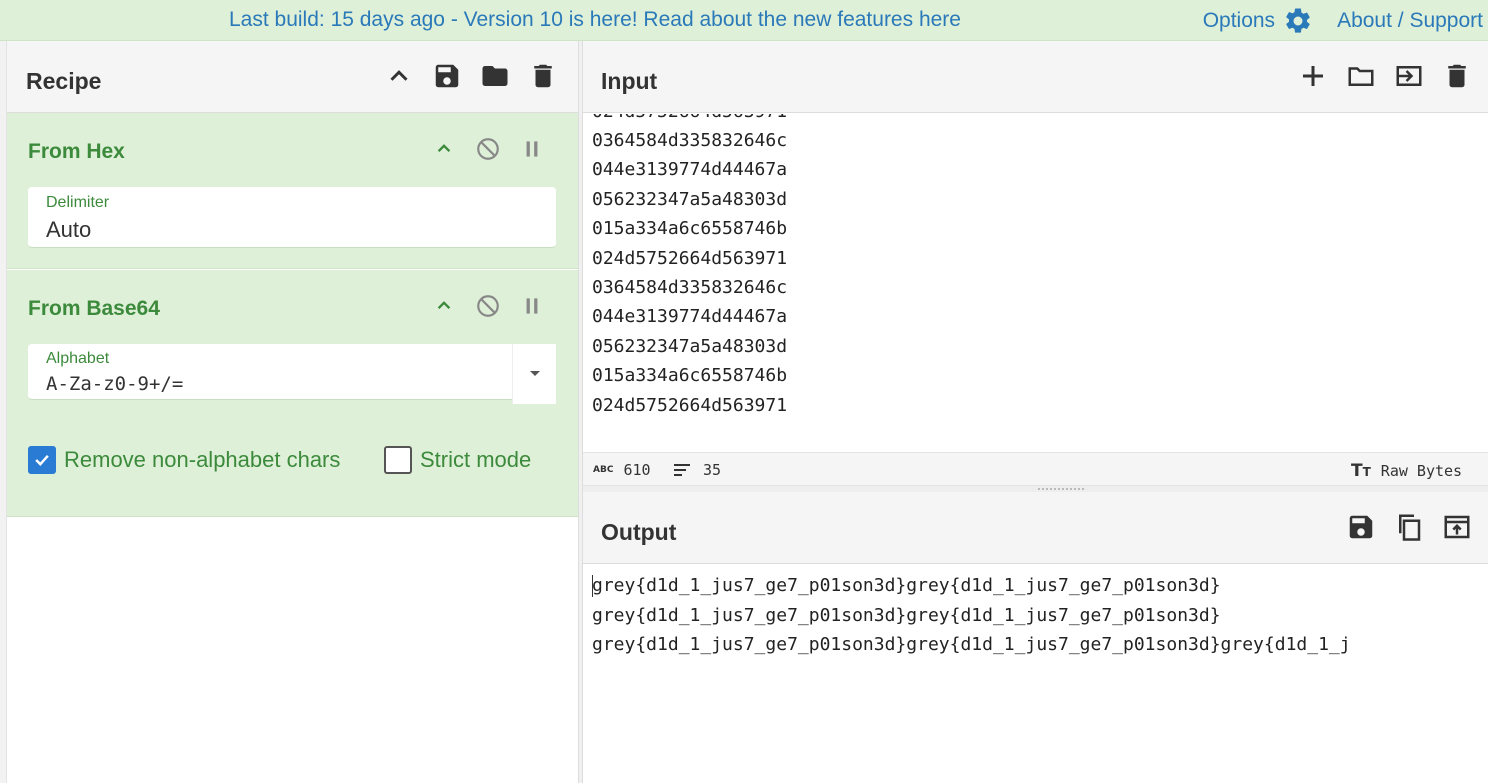 The width and height of the screenshot is (1488, 783). Describe the element at coordinates (292, 217) in the screenshot. I see `delimiter-field: Delimiter Auto` at that location.